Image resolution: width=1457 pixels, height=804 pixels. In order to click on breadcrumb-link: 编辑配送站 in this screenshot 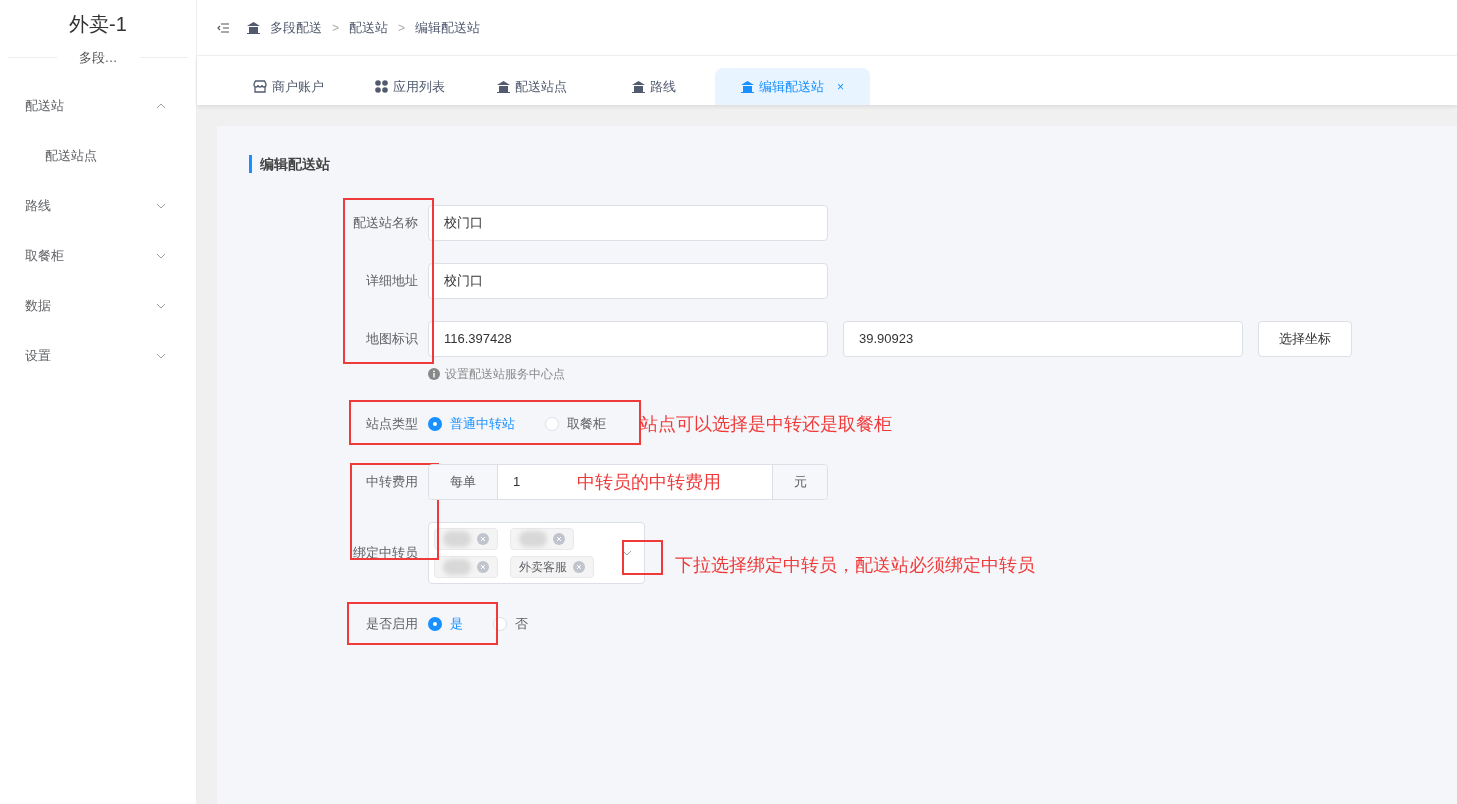, I will do `click(448, 27)`.